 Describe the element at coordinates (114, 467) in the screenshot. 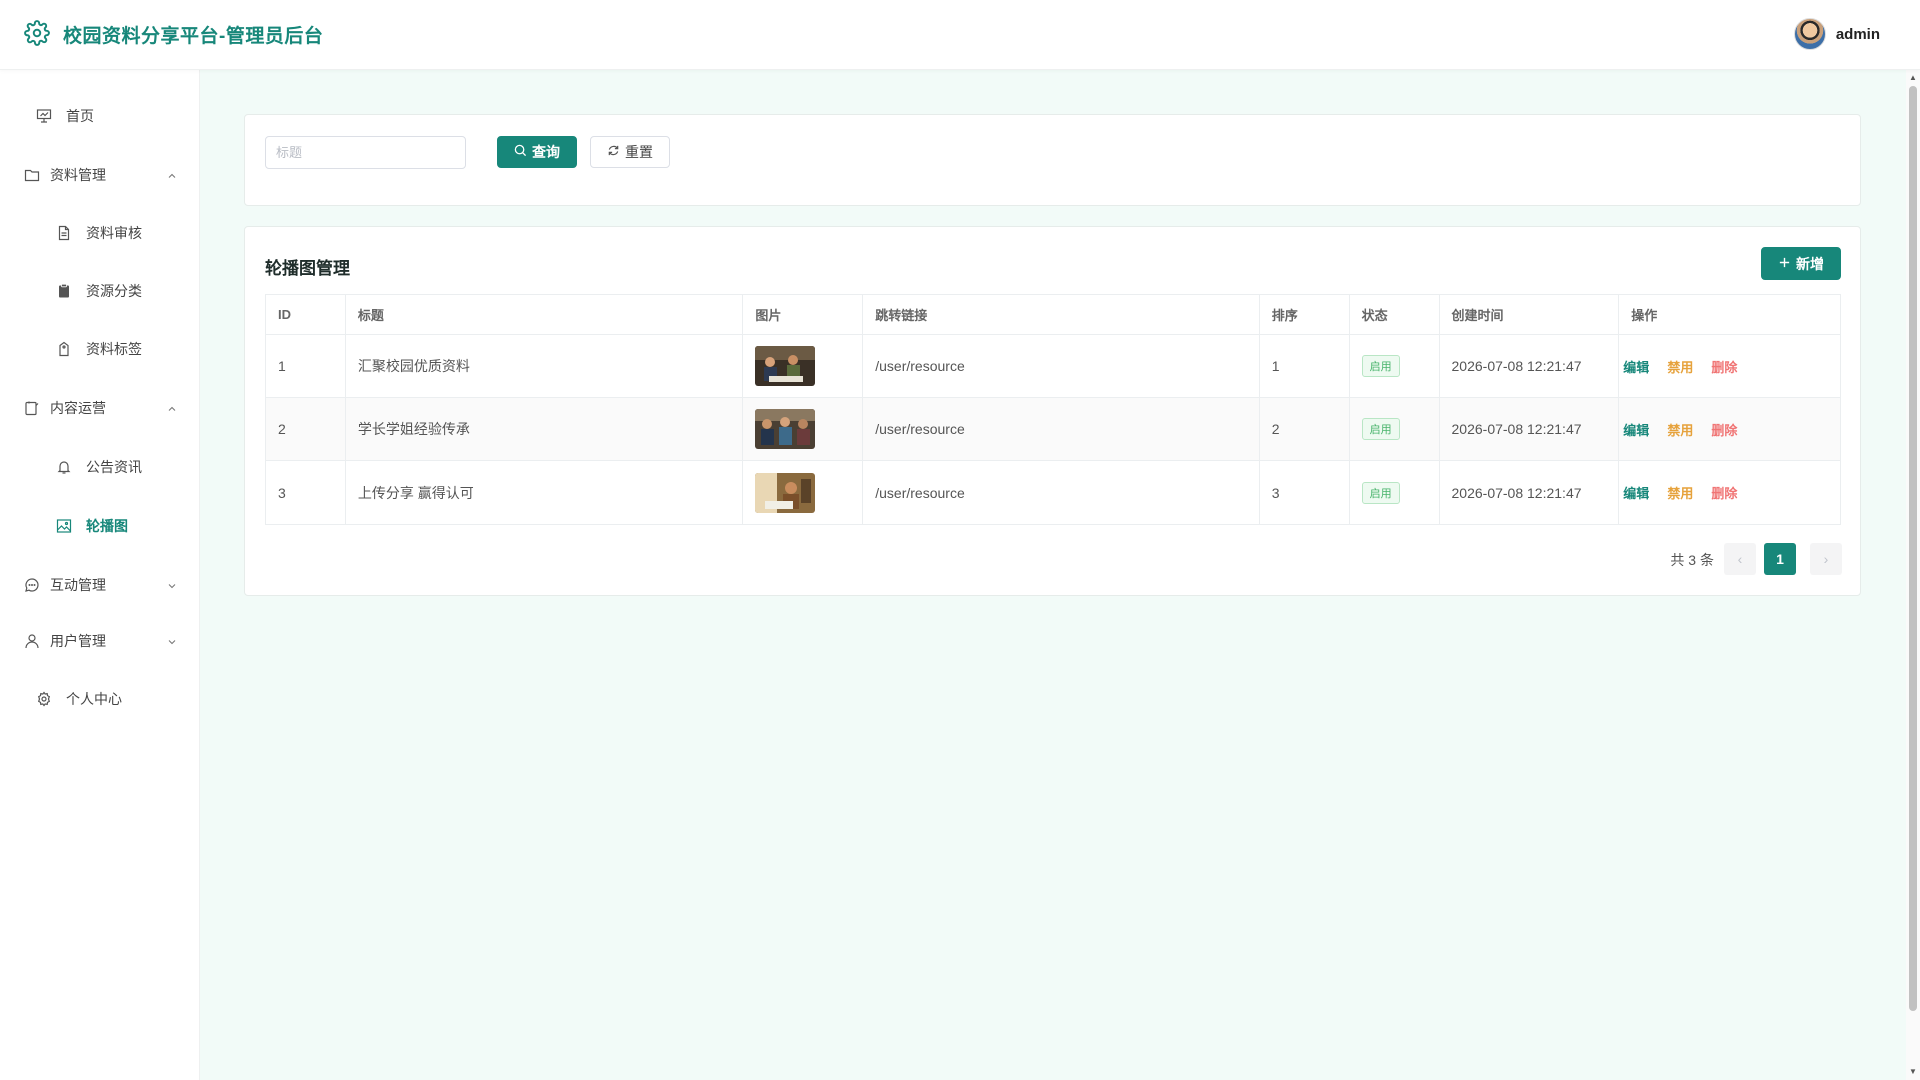

I see `sidebar-item-label: 公告资讯` at that location.